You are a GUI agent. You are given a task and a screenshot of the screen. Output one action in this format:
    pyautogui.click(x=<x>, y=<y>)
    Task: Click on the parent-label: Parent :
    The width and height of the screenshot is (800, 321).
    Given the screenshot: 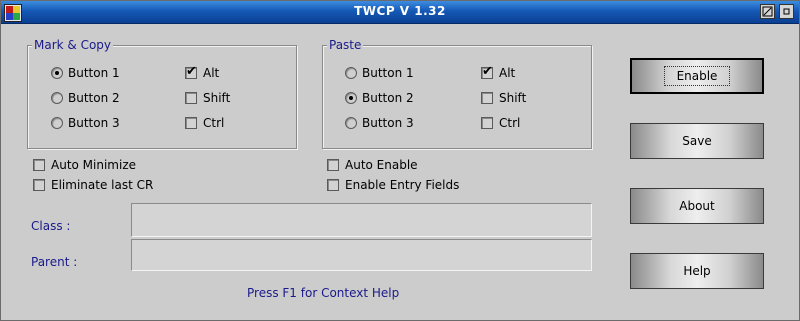 What is the action you would take?
    pyautogui.click(x=54, y=262)
    